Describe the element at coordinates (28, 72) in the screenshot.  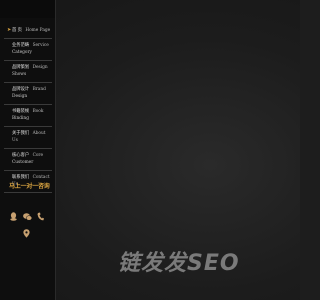
I see `sidebar-item-design-shows: 品牌策划 Design Shows` at that location.